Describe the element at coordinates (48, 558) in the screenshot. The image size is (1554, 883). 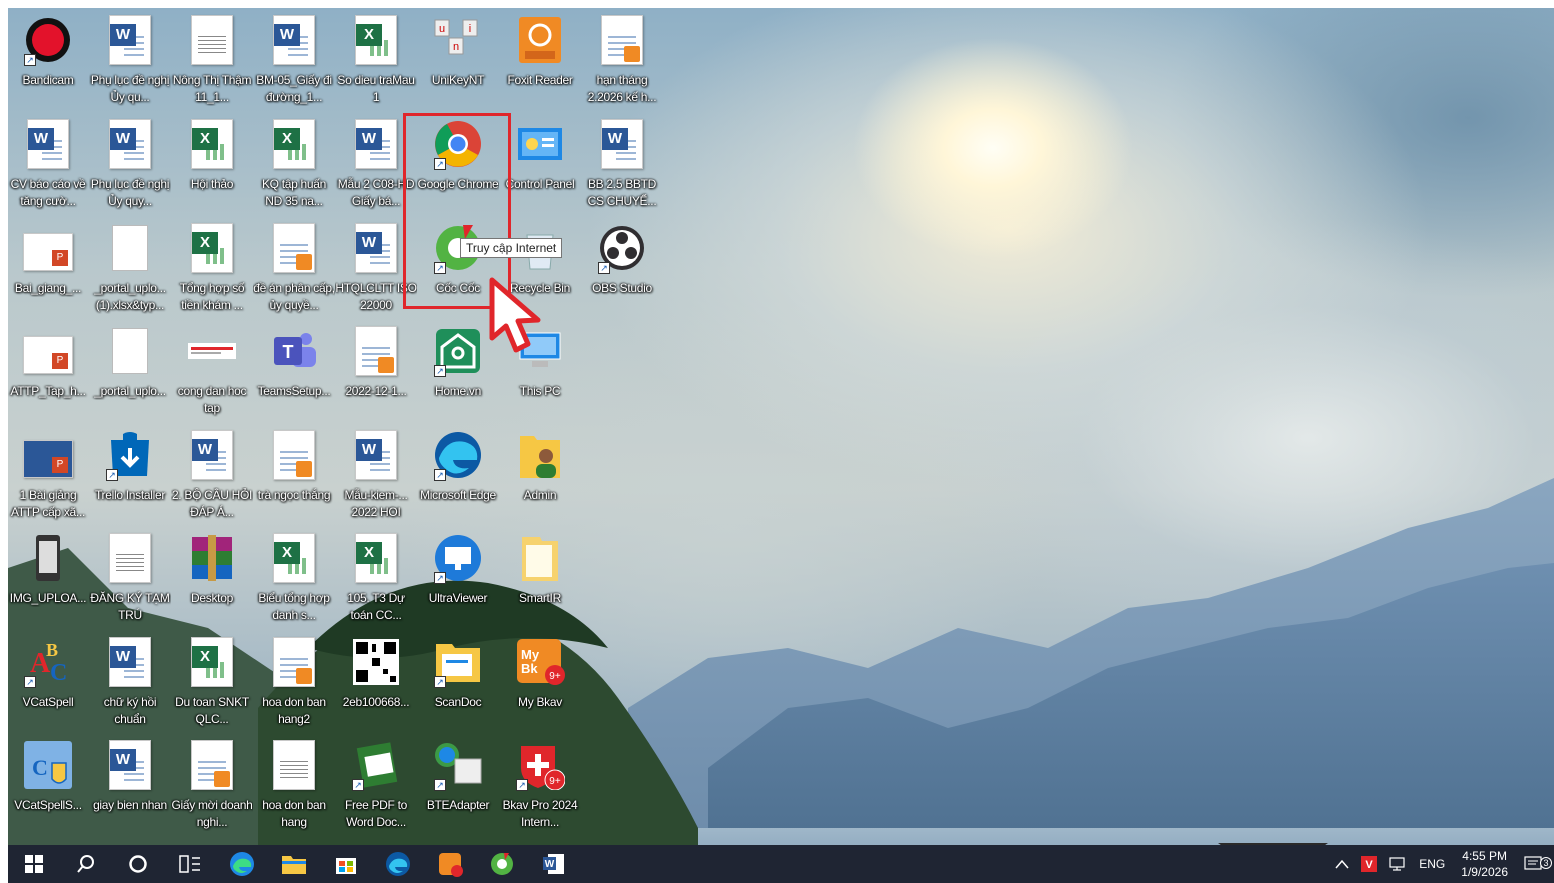
I see `phone-image-icon` at that location.